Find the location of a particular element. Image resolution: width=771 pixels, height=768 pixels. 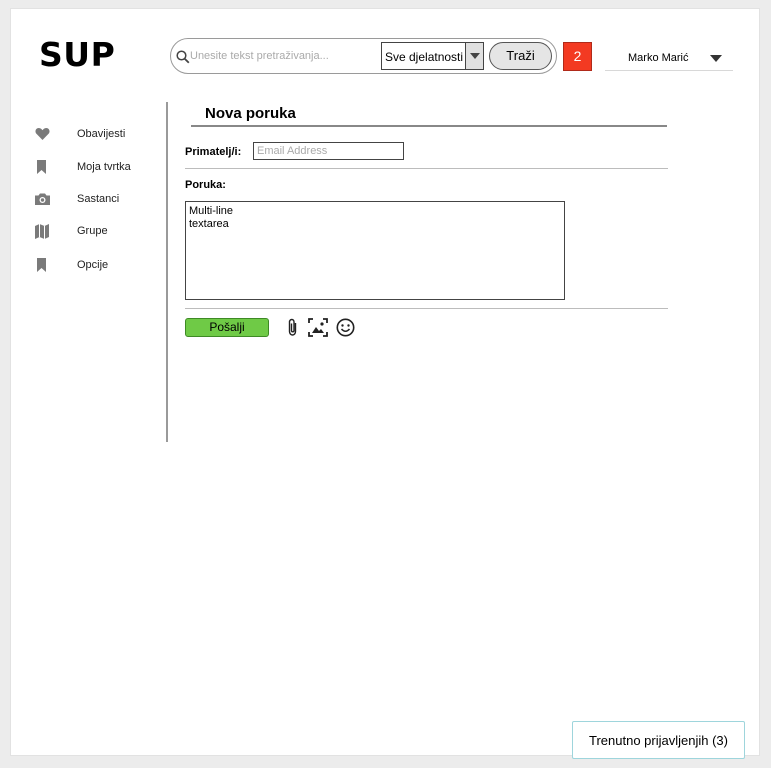

smiley-icon is located at coordinates (345, 330).